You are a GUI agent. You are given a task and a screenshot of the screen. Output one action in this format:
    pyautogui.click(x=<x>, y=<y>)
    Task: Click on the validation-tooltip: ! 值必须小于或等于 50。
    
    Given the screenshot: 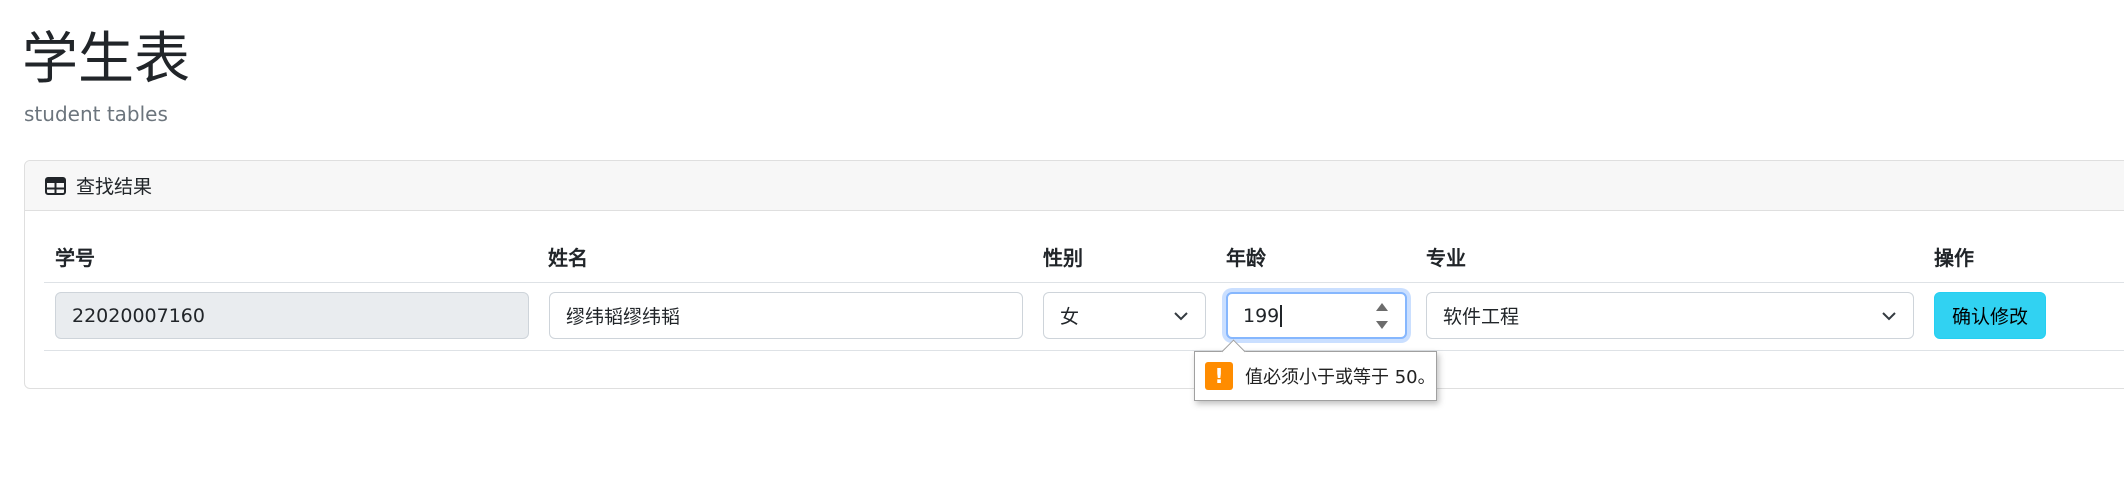 What is the action you would take?
    pyautogui.click(x=1315, y=370)
    